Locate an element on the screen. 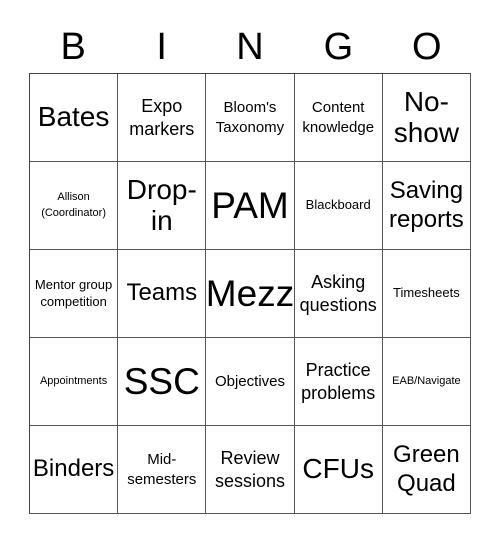 This screenshot has height=544, width=500. header-letter-g: G is located at coordinates (338, 47).